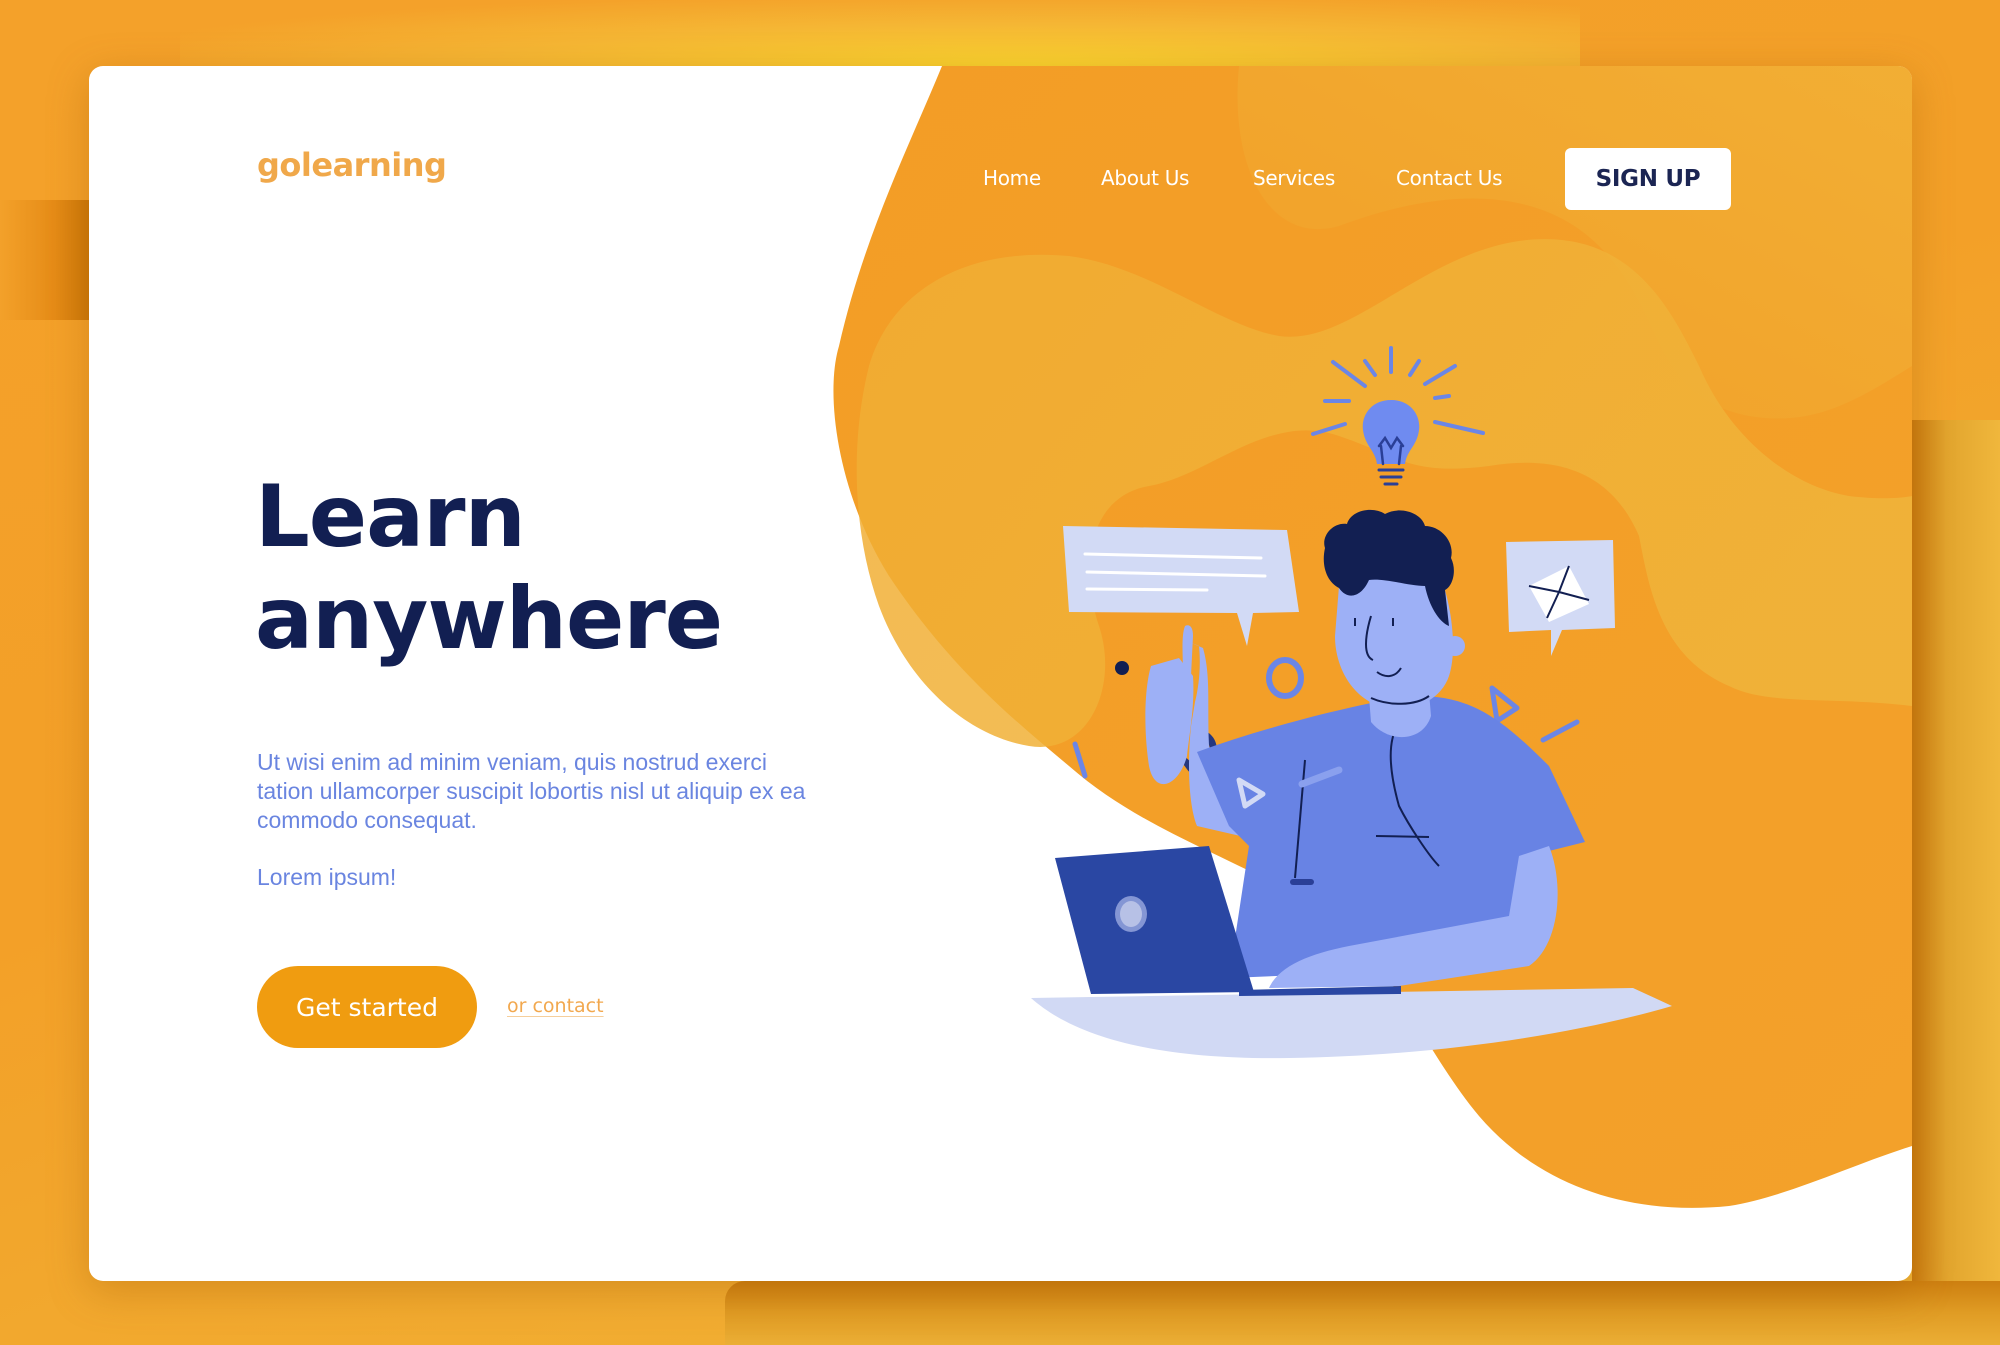 The image size is (2000, 1345). I want to click on background-shape-right, so click(1956, 882).